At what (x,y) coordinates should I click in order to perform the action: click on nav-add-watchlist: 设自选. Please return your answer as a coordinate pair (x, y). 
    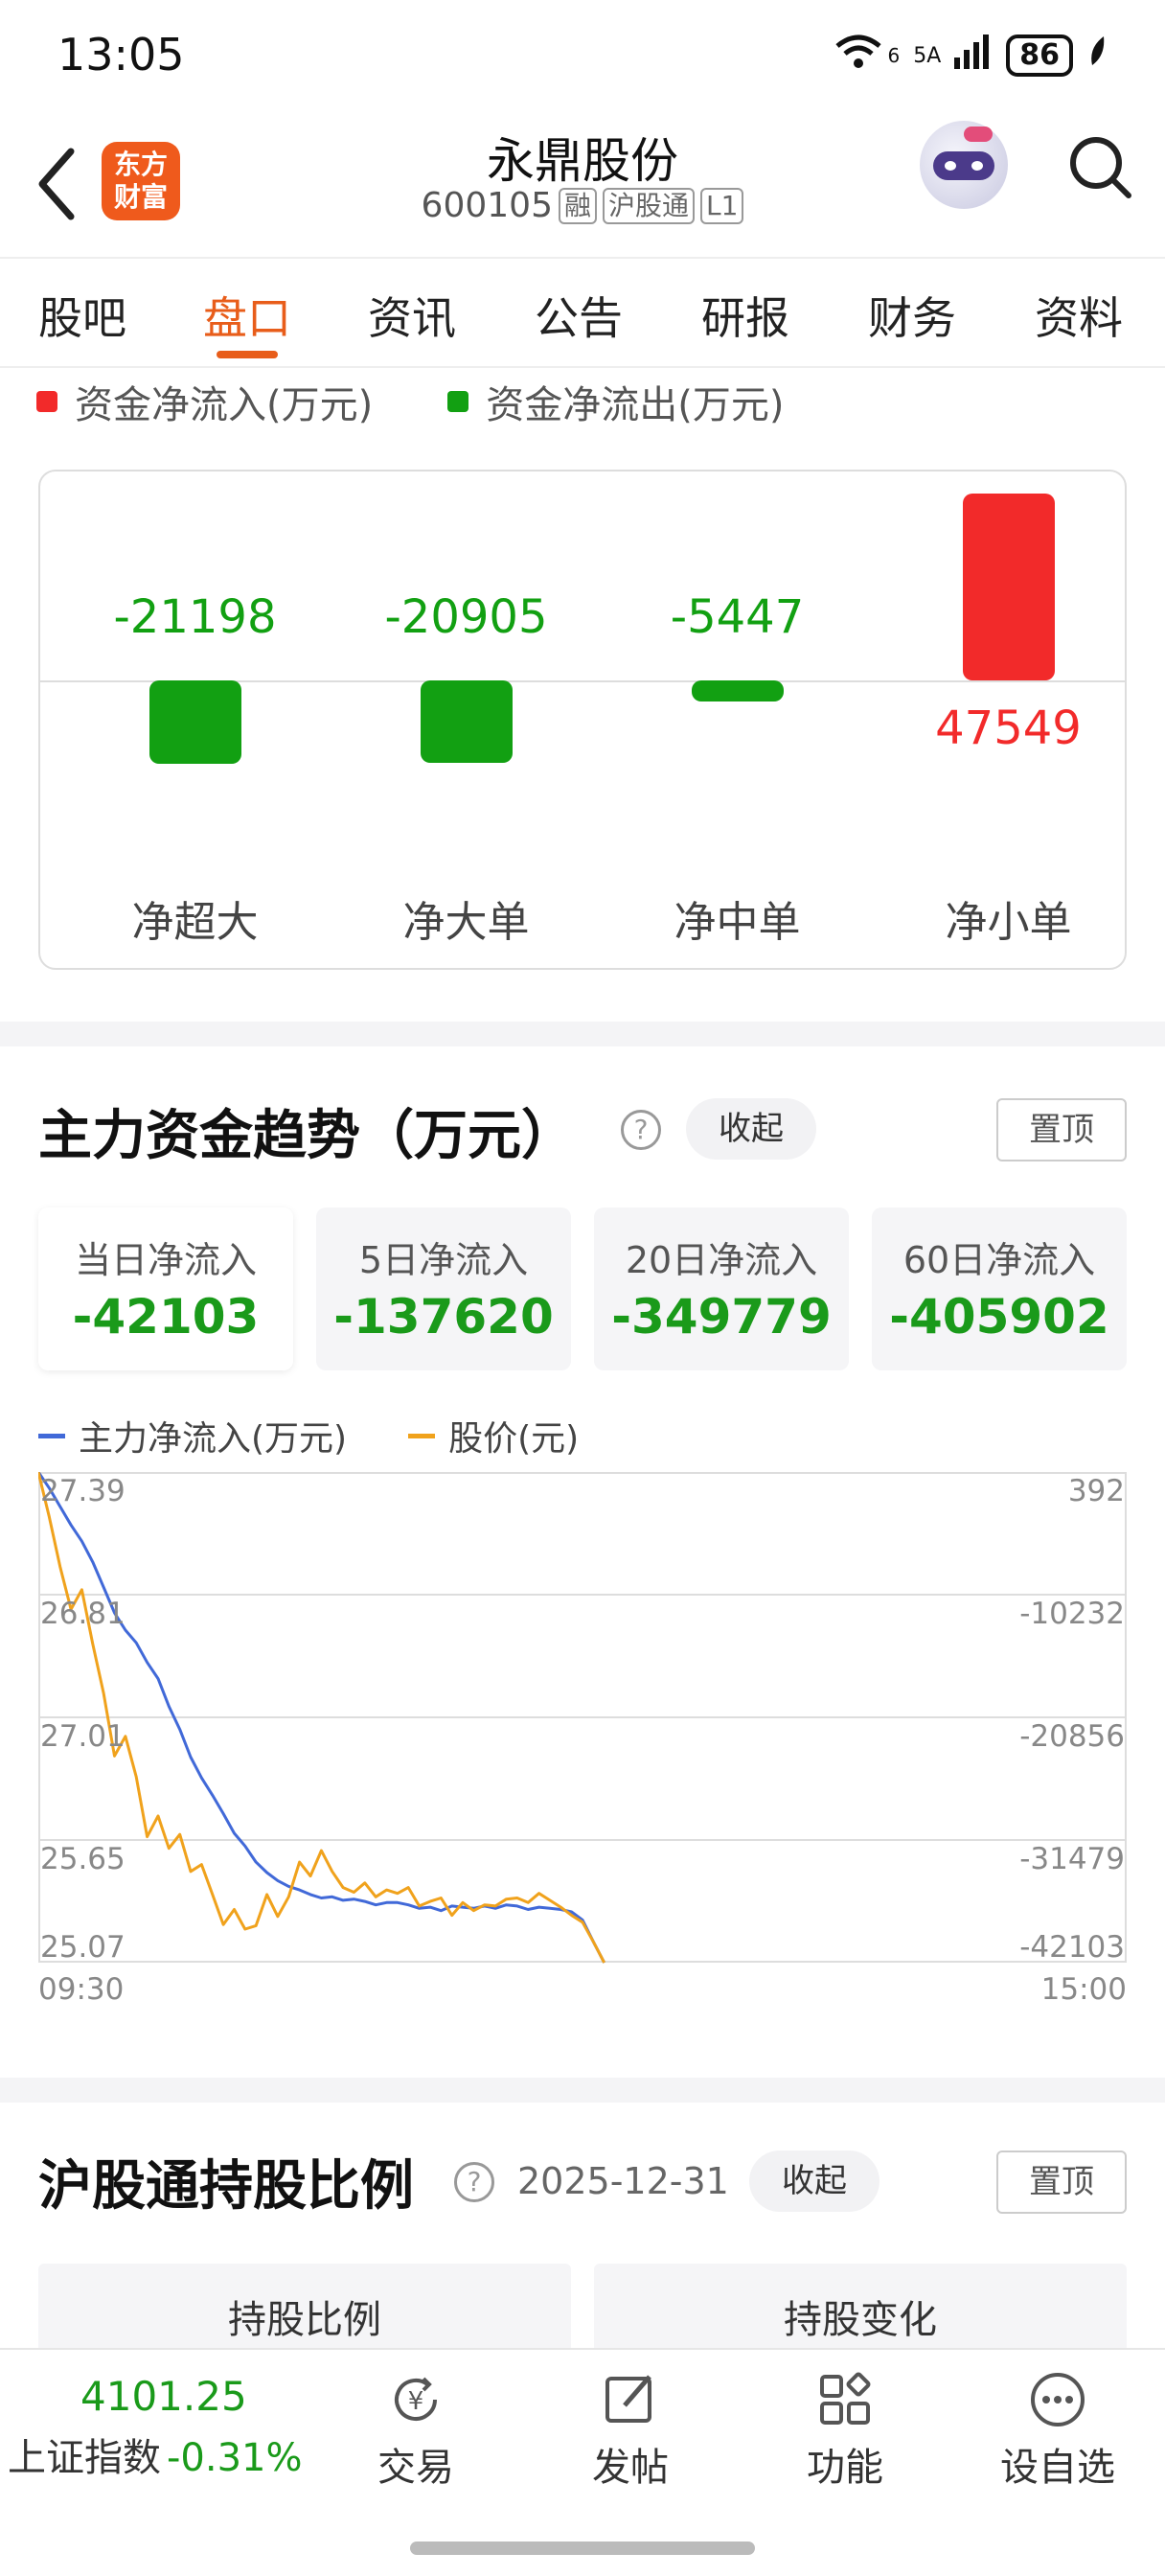
    Looking at the image, I should click on (1058, 2430).